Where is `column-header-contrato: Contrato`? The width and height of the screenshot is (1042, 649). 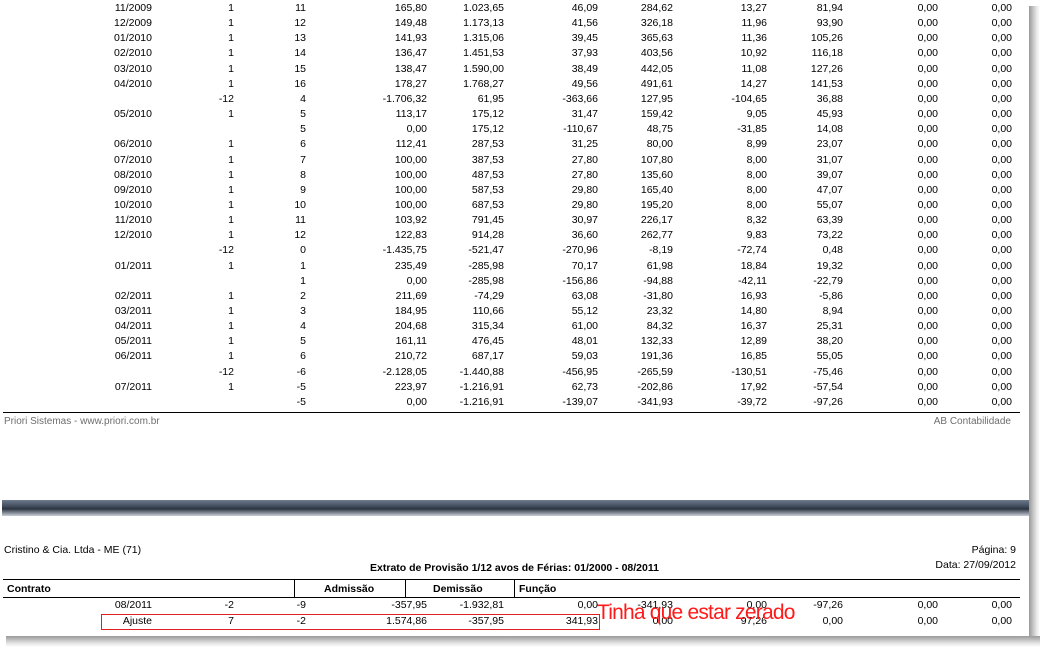 column-header-contrato: Contrato is located at coordinates (29, 589).